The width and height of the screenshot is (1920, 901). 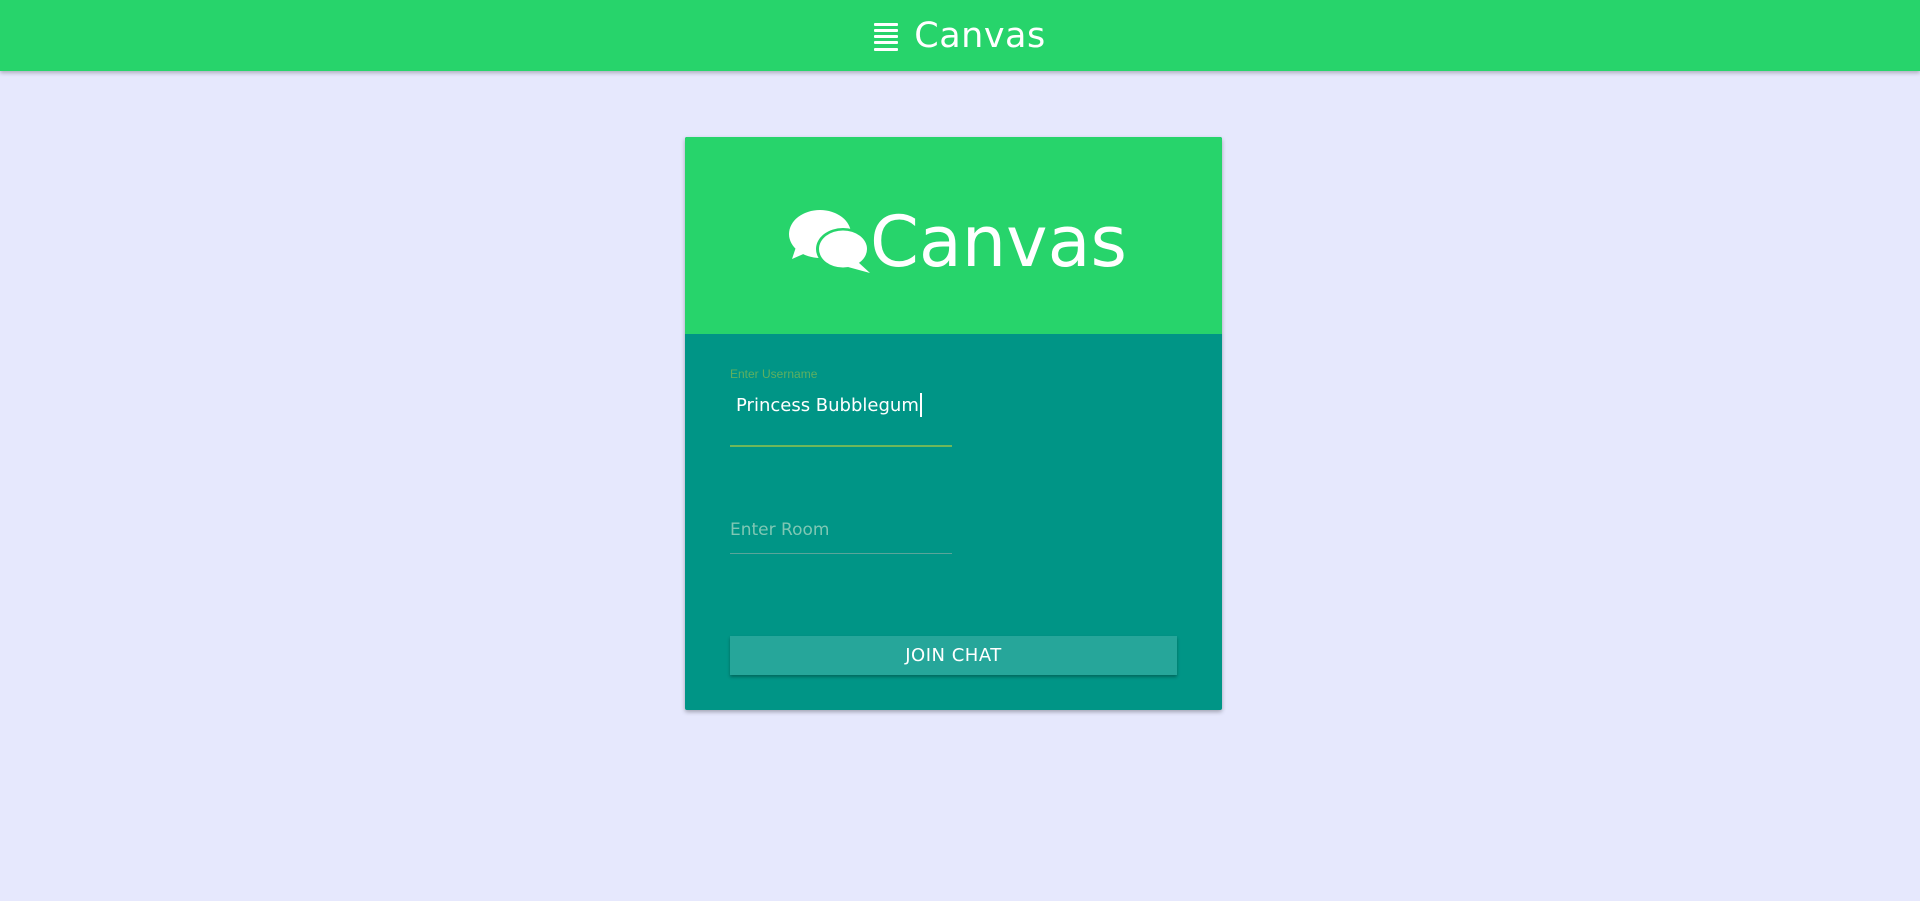 What do you see at coordinates (841, 553) in the screenshot?
I see `room-underline` at bounding box center [841, 553].